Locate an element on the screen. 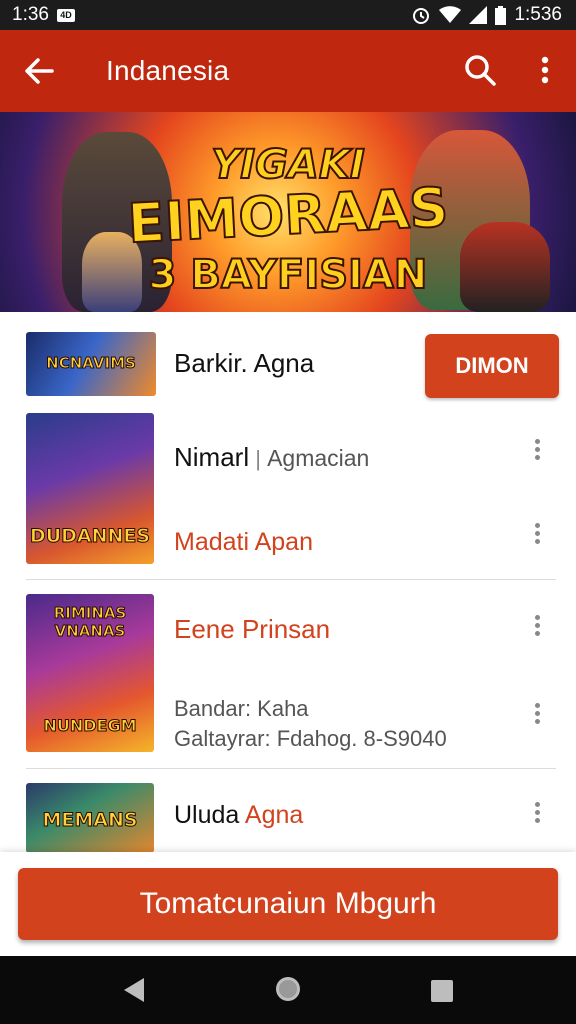 The width and height of the screenshot is (576, 1024). banner-line-3: 3 BAYFISIAN is located at coordinates (288, 275).